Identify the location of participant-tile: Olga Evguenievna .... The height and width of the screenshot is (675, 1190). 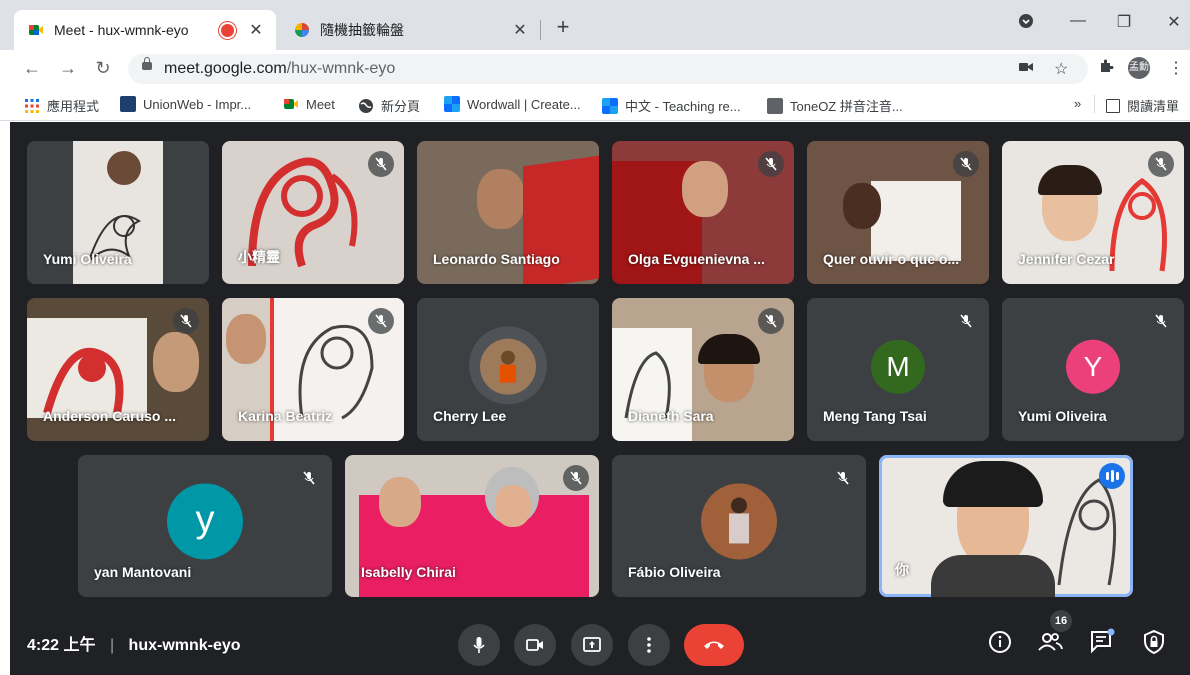
(703, 212).